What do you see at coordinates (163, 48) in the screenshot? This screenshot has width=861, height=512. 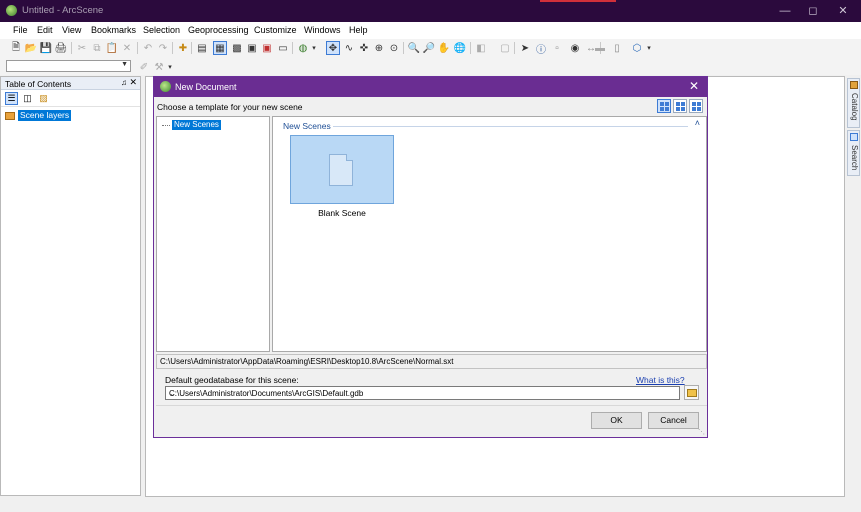 I see `redo-icon: ↷` at bounding box center [163, 48].